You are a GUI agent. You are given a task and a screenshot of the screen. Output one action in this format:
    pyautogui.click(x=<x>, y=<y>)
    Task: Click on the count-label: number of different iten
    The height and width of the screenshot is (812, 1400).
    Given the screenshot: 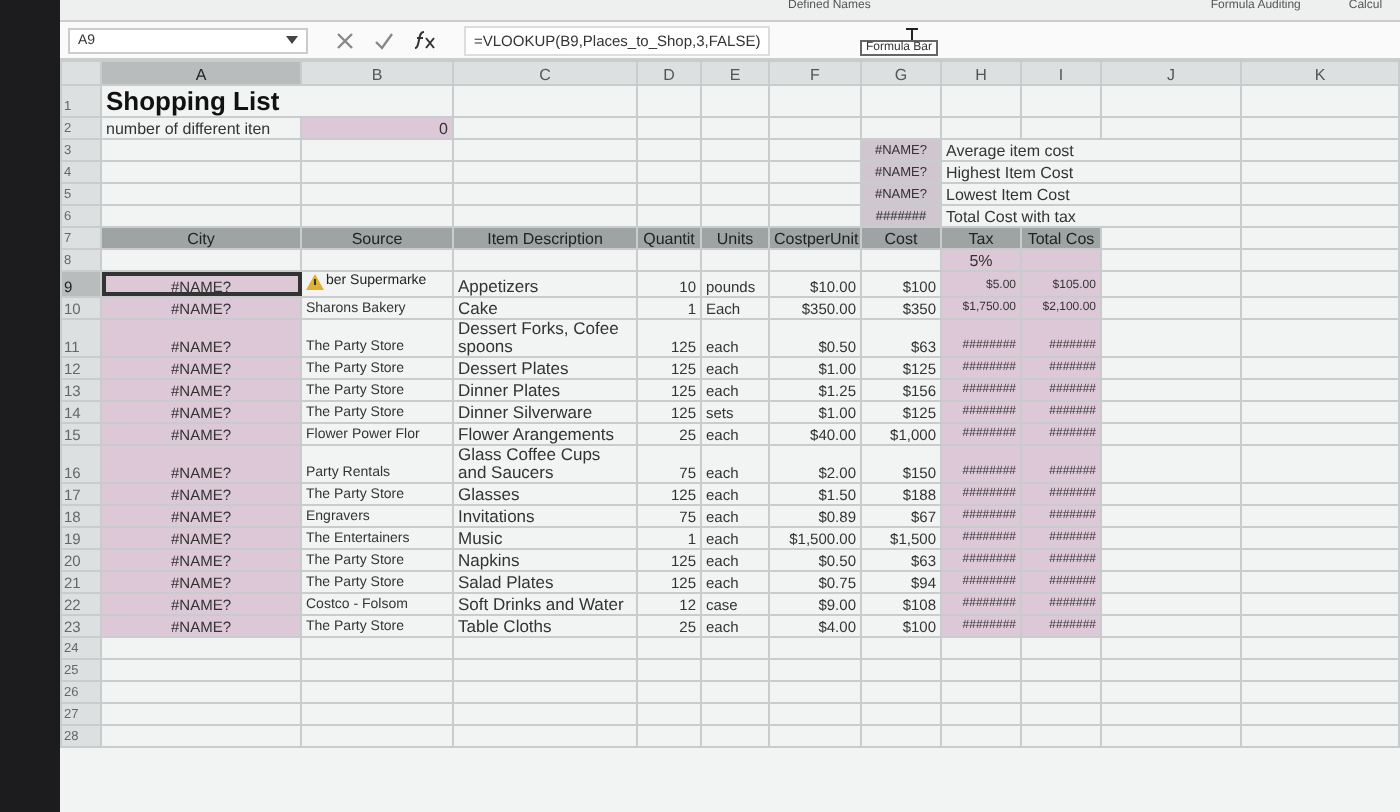 What is the action you would take?
    pyautogui.click(x=201, y=128)
    